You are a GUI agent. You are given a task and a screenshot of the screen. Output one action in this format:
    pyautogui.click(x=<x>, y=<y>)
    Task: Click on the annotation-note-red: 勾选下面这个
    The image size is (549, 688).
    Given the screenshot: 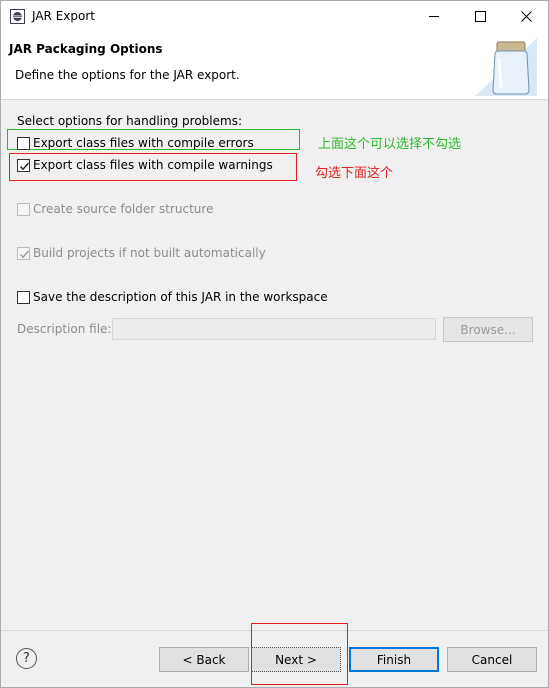 What is the action you would take?
    pyautogui.click(x=354, y=173)
    